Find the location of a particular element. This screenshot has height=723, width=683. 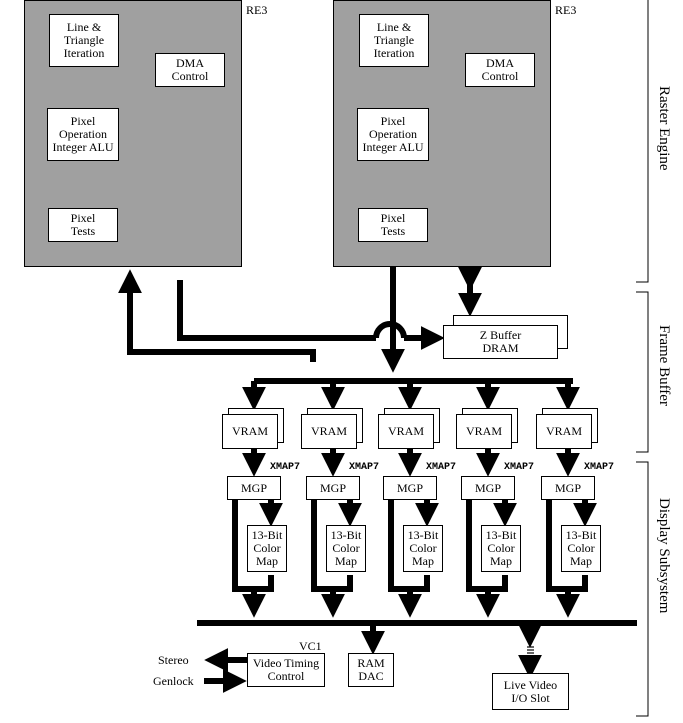

vc1-label: VC1 is located at coordinates (310, 646).